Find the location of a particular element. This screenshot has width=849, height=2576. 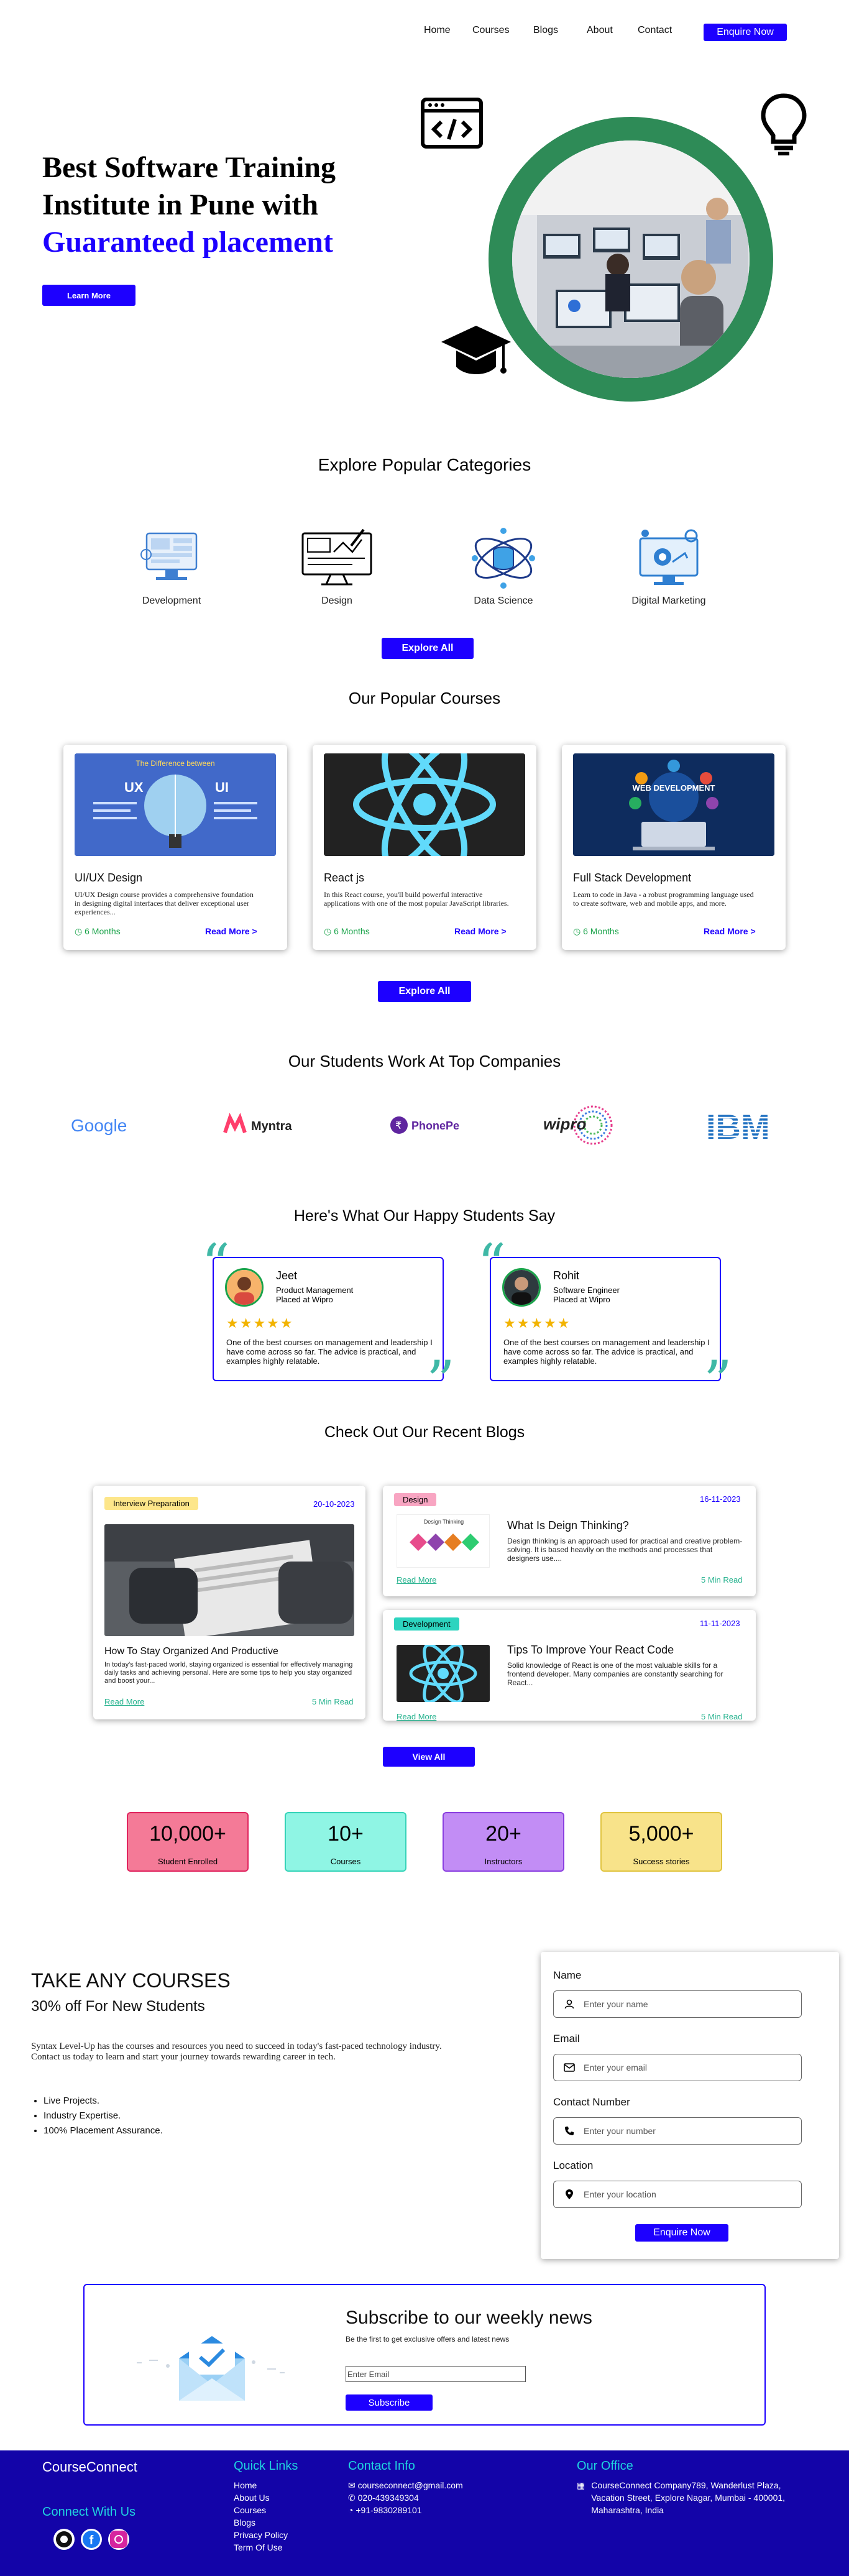

location-pin-icon is located at coordinates (569, 2194).